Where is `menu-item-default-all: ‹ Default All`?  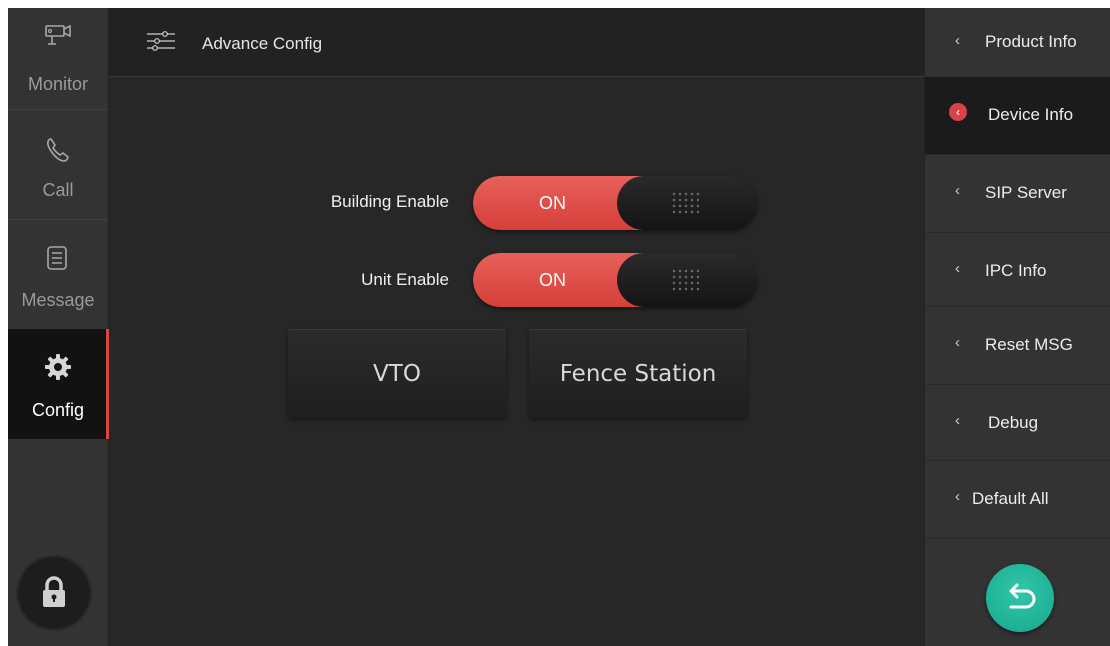
menu-item-default-all: ‹ Default All is located at coordinates (1017, 499).